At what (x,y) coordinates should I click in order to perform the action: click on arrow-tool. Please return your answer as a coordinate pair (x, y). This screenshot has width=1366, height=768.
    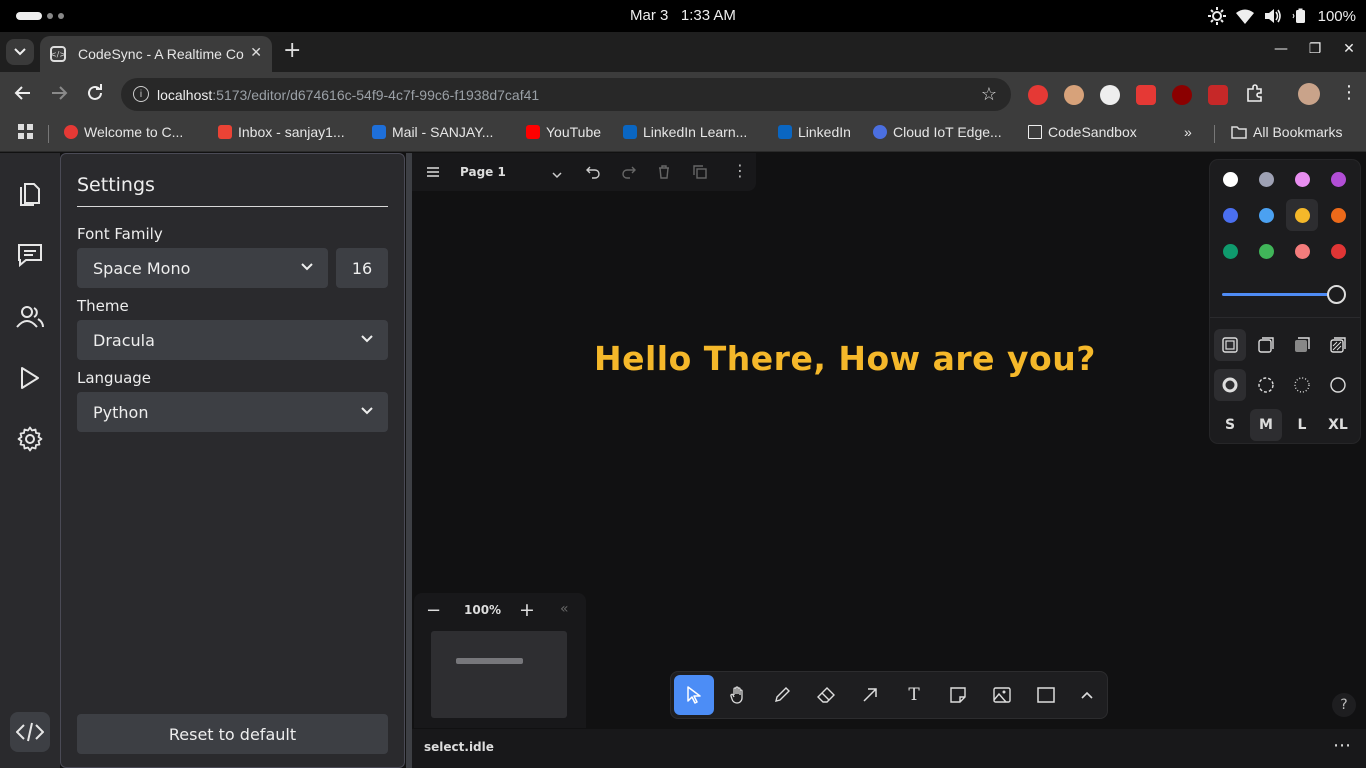
    Looking at the image, I should click on (870, 695).